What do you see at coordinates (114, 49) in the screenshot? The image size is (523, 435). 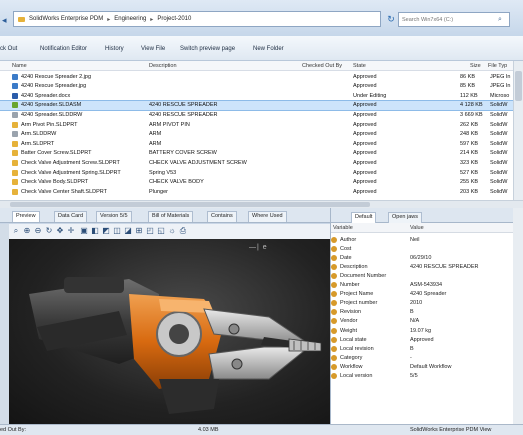 I see `history-button: History` at bounding box center [114, 49].